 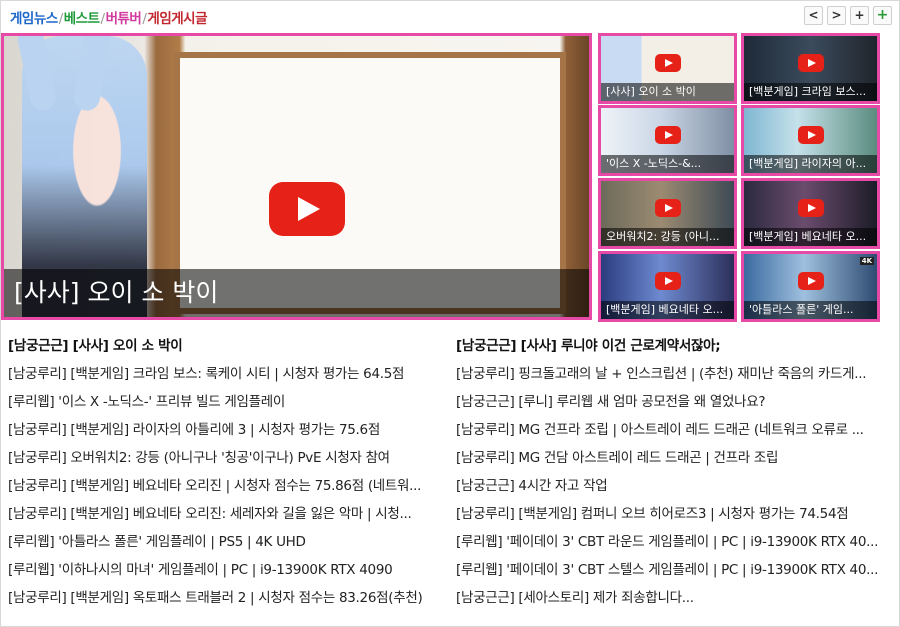 What do you see at coordinates (82, 19) in the screenshot?
I see `tab-best: 베스트` at bounding box center [82, 19].